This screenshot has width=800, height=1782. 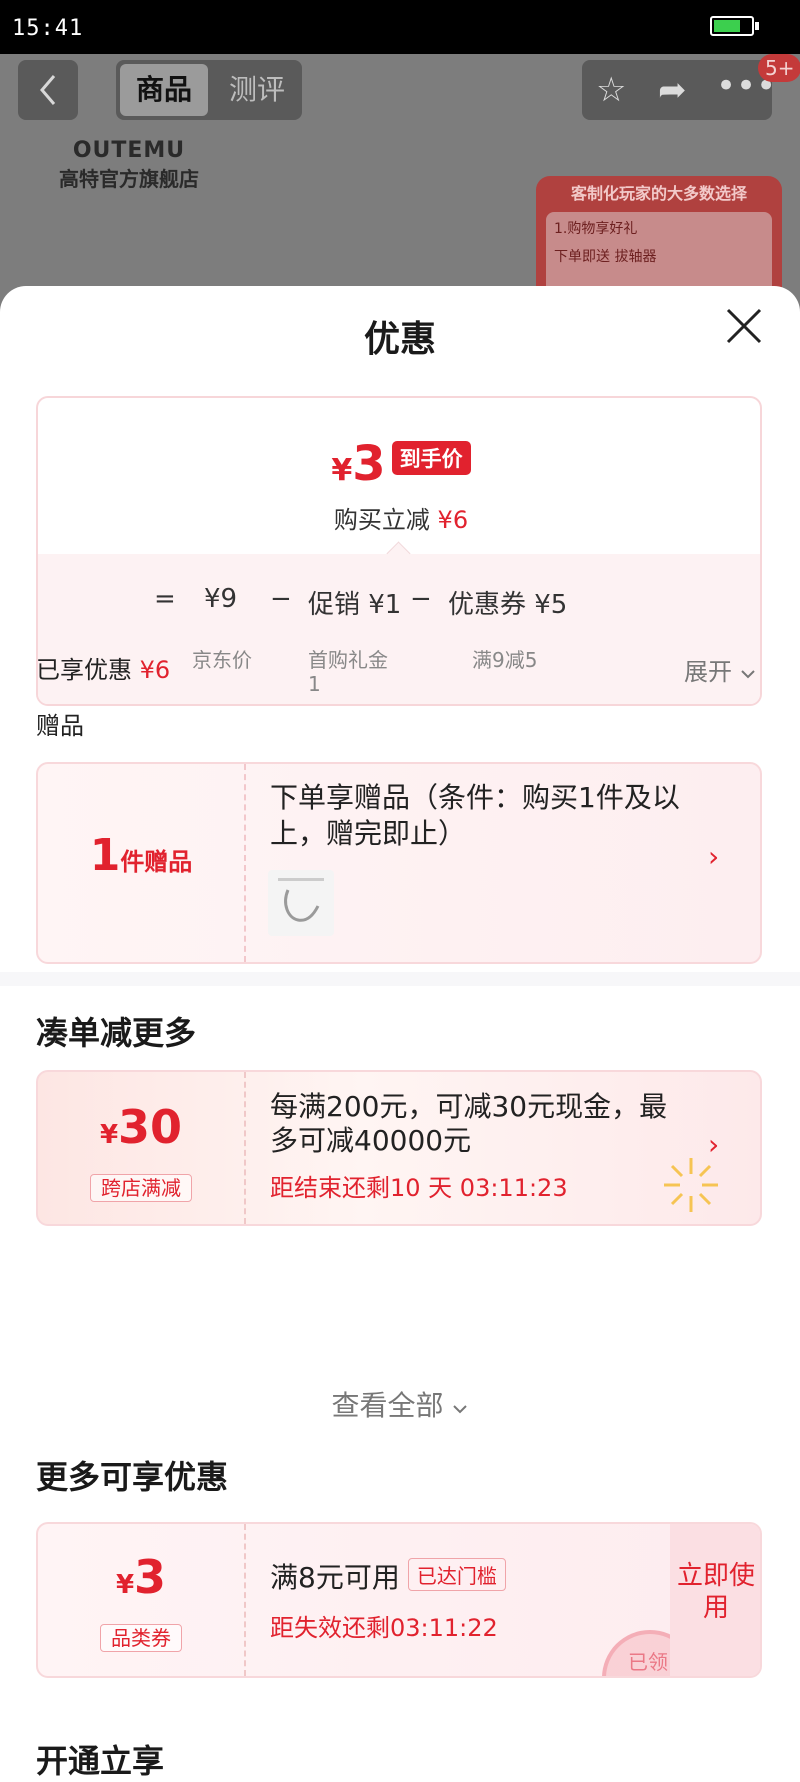 What do you see at coordinates (401, 520) in the screenshot?
I see `save-line: 购买立减 ¥6` at bounding box center [401, 520].